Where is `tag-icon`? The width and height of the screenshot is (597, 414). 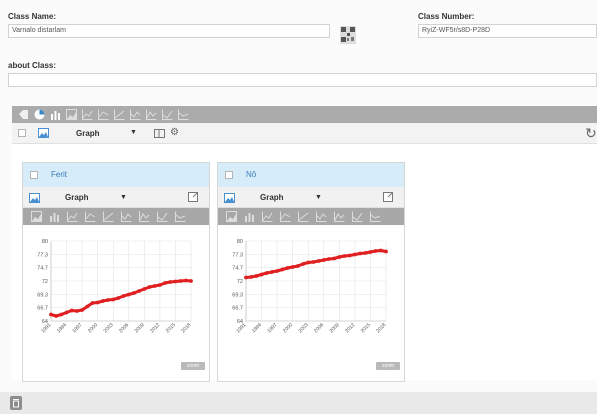
tag-icon is located at coordinates (23, 114).